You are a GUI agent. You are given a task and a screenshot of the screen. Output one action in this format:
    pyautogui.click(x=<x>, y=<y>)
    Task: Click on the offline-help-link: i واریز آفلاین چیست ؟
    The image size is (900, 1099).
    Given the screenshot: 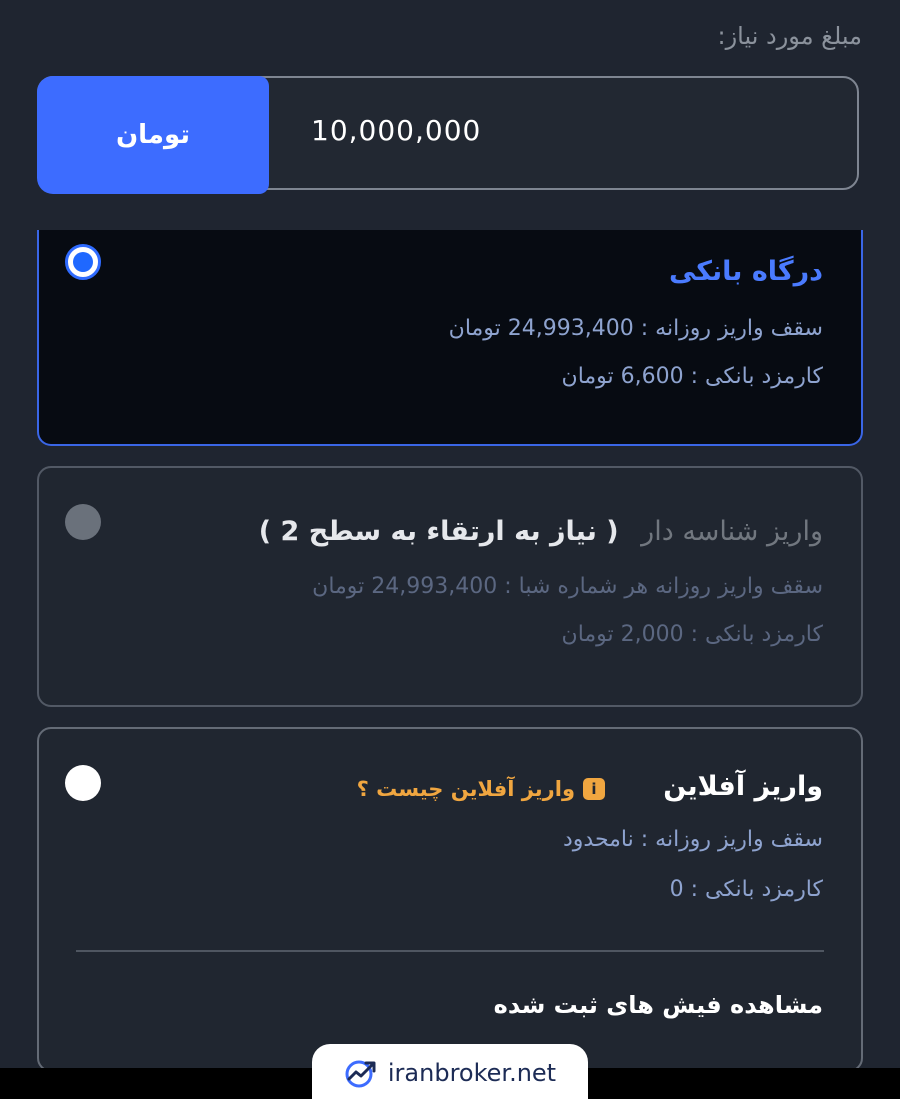 What is the action you would take?
    pyautogui.click(x=481, y=789)
    